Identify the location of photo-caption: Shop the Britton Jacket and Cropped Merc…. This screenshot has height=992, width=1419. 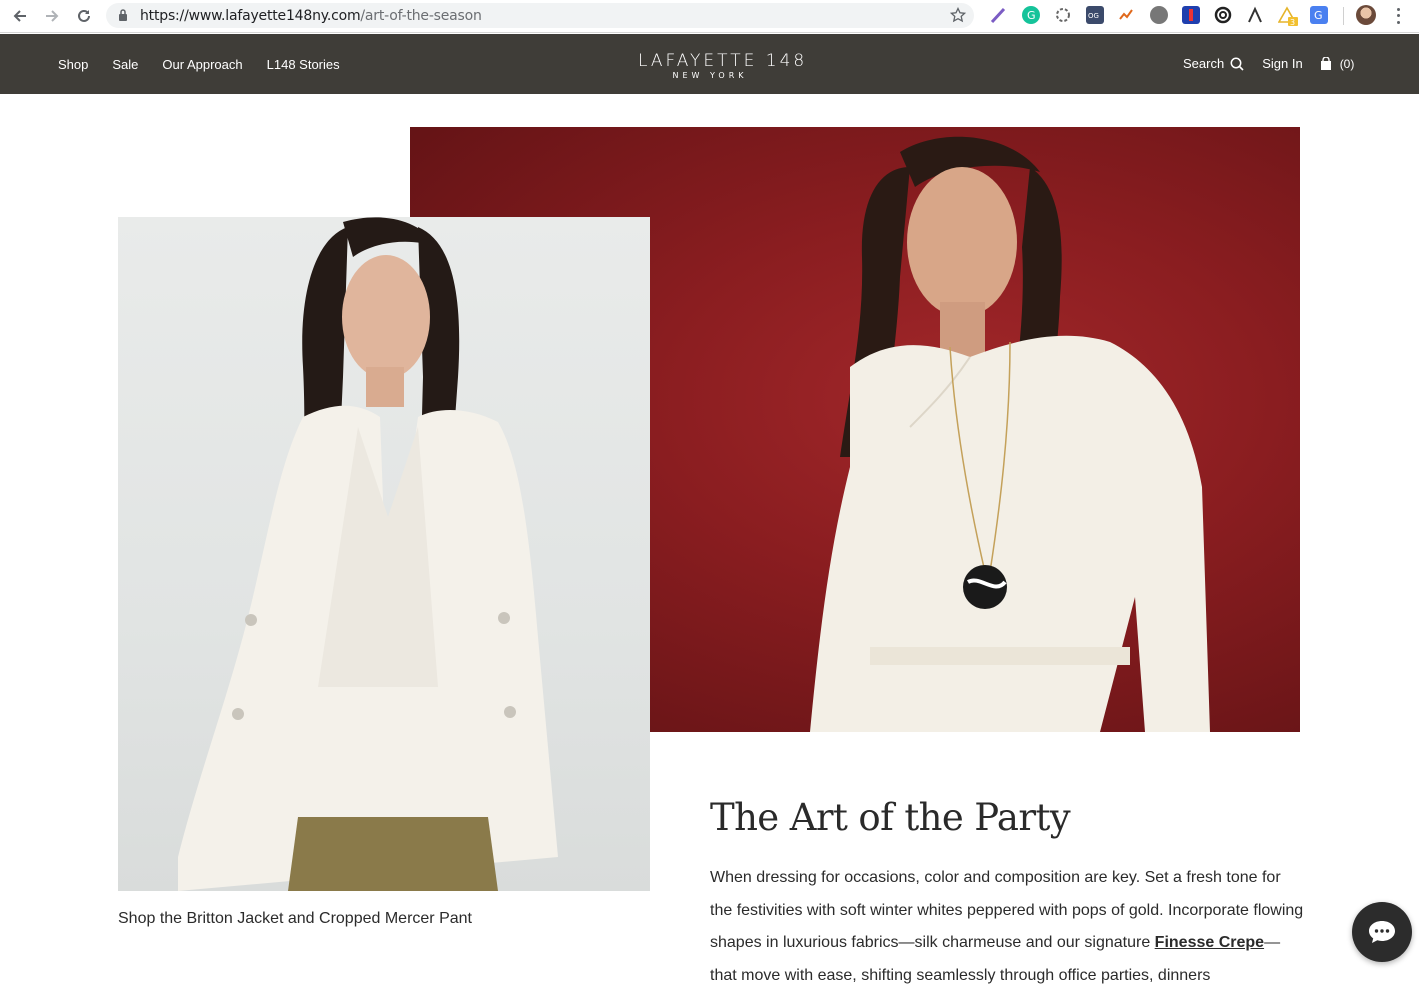
(295, 919).